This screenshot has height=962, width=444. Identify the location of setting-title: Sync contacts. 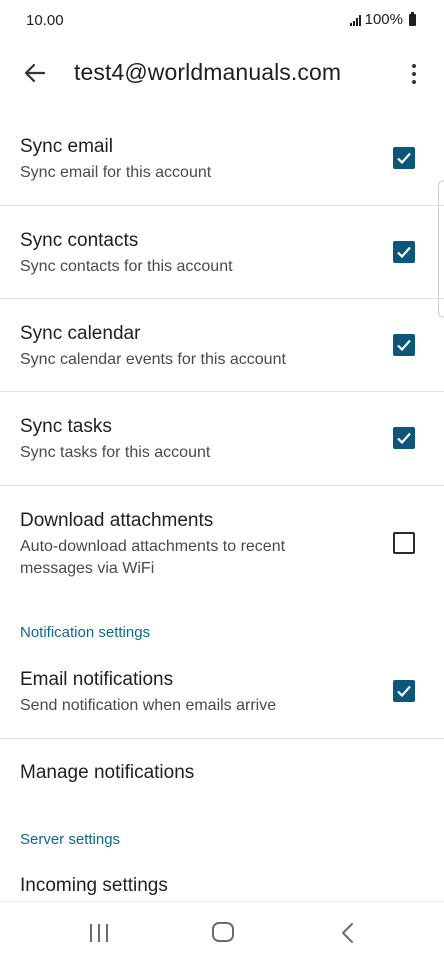
(79, 240).